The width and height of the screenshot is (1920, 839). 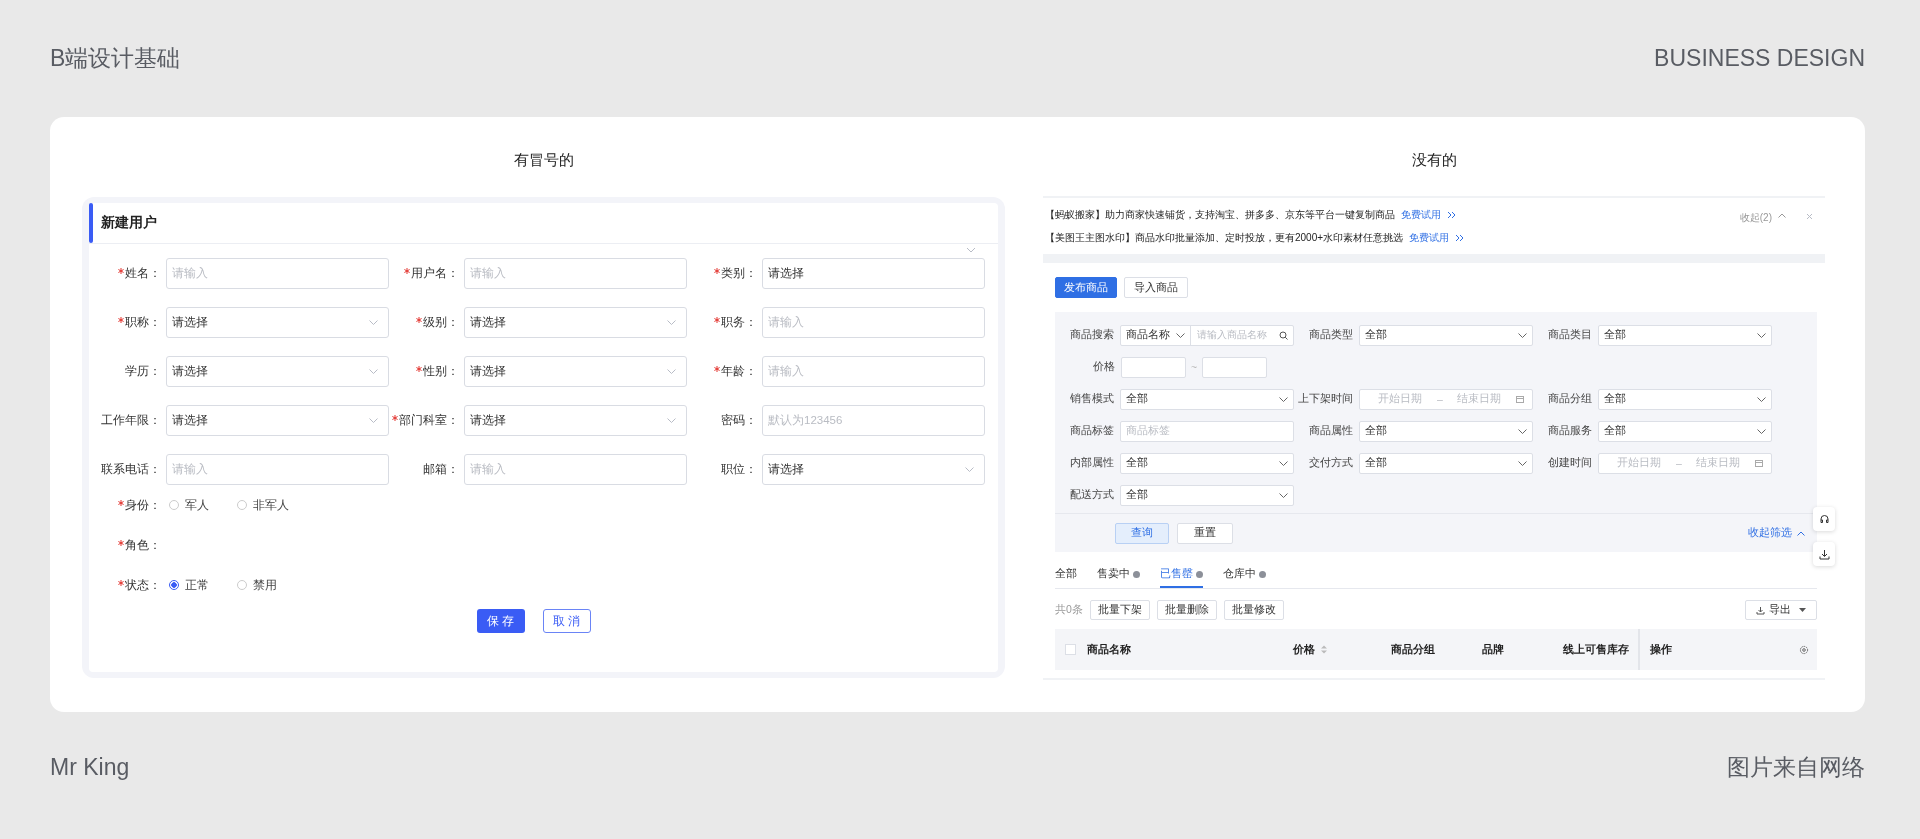 What do you see at coordinates (1781, 610) in the screenshot?
I see `export-button: 导出` at bounding box center [1781, 610].